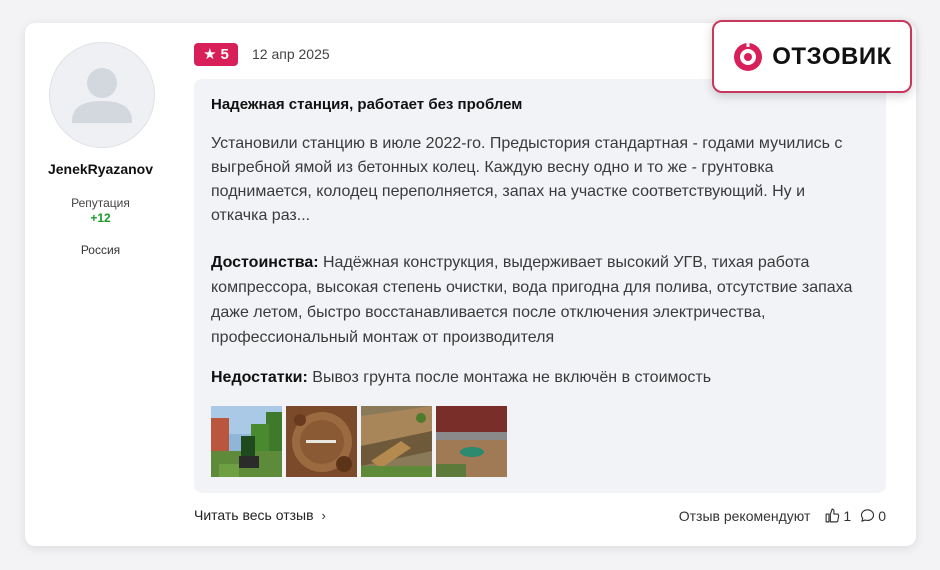 Image resolution: width=940 pixels, height=570 pixels. What do you see at coordinates (359, 441) in the screenshot?
I see `photo-gallery` at bounding box center [359, 441].